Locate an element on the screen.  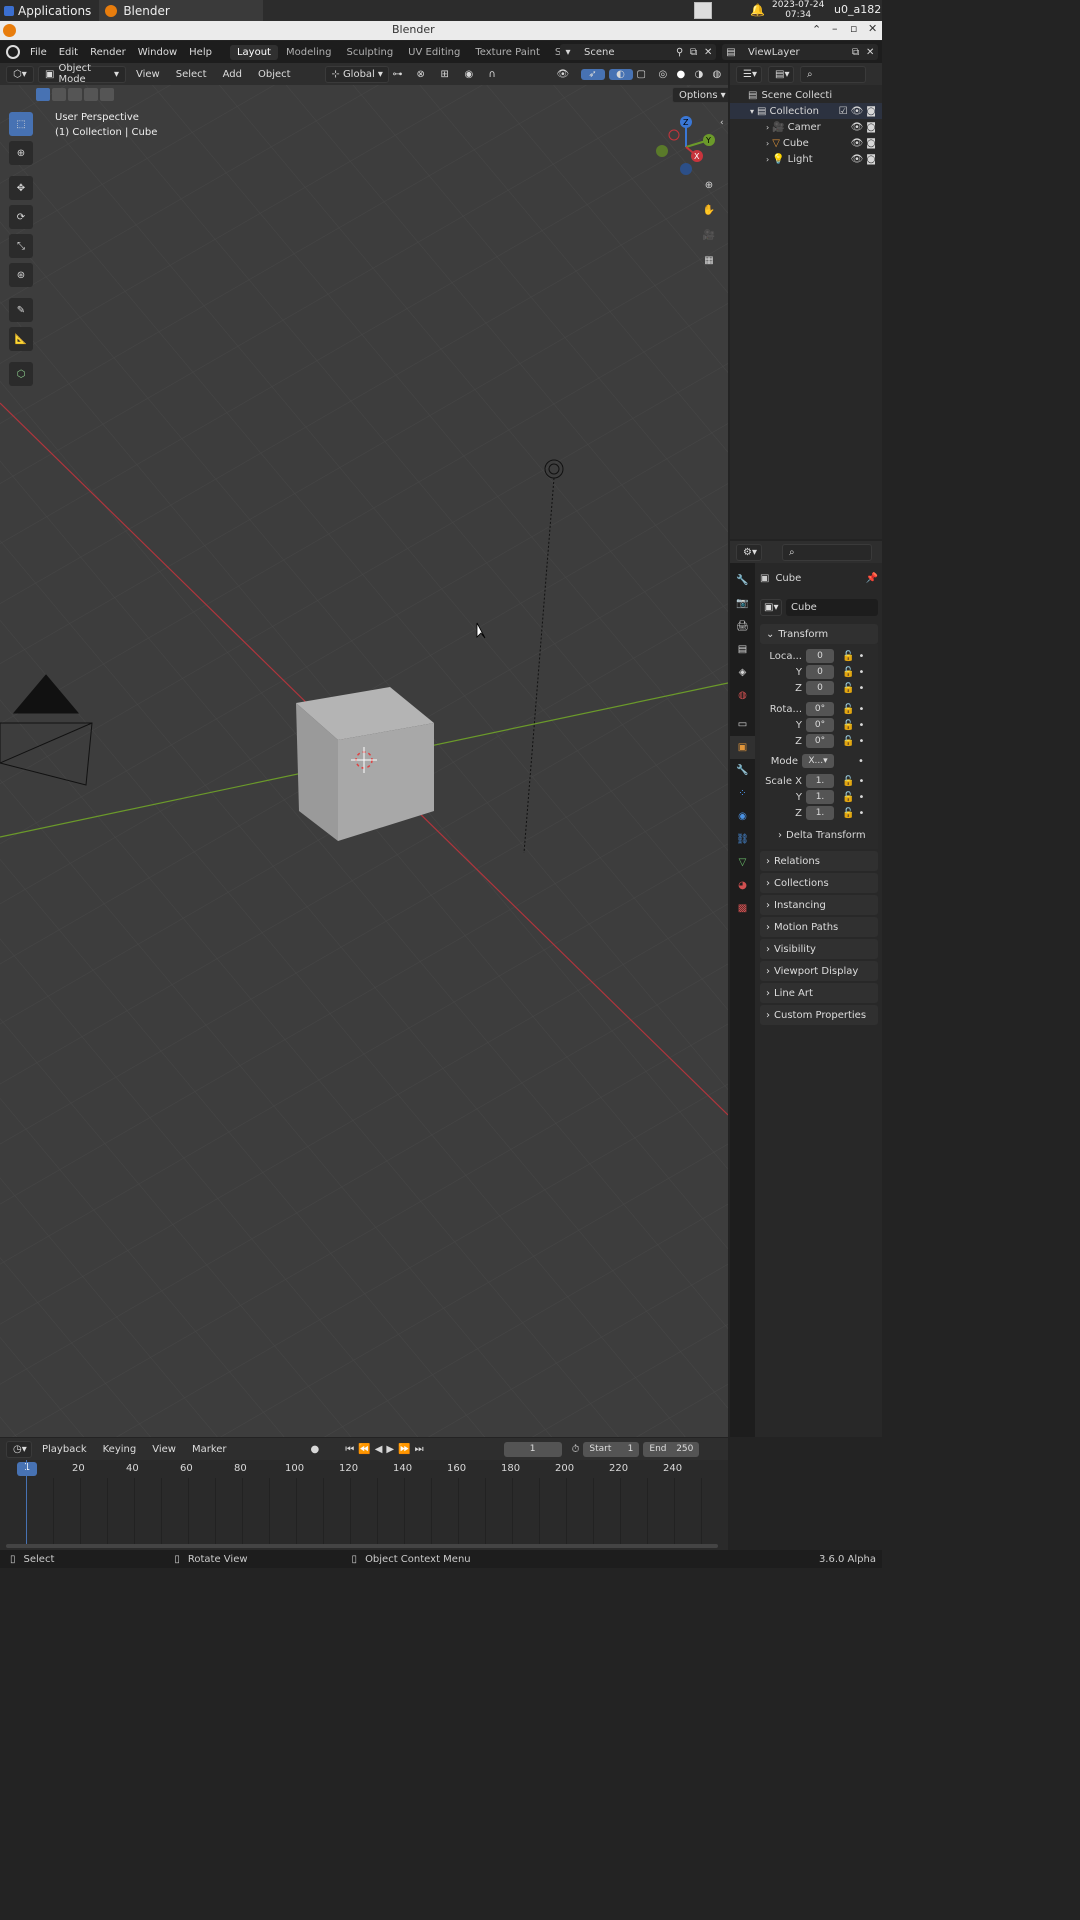
outliner-editor-type: ☰▾ is located at coordinates (749, 74).